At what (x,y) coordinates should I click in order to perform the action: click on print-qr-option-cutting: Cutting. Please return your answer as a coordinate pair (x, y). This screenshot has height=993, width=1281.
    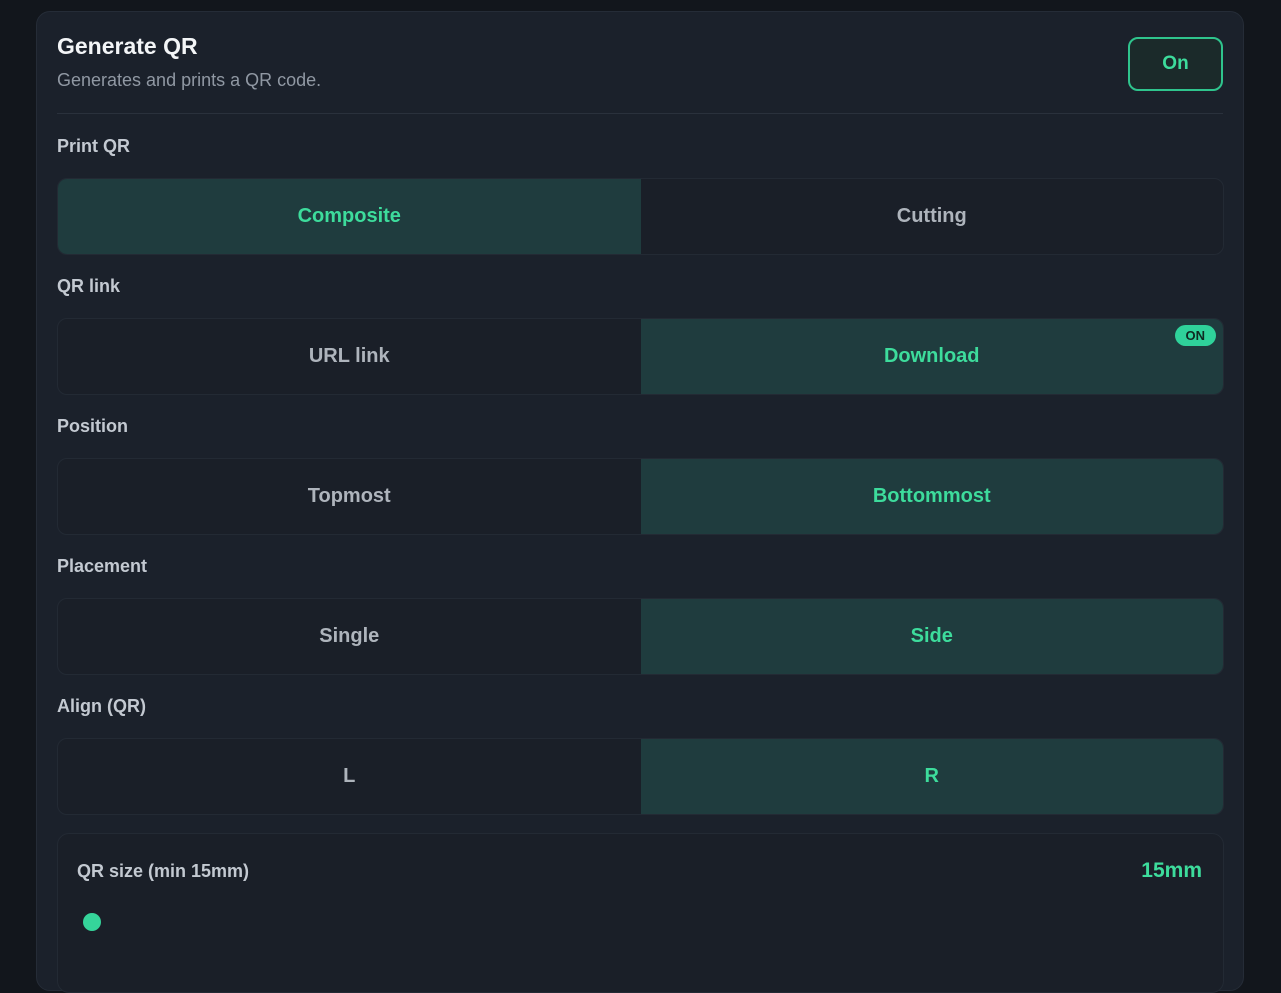
    Looking at the image, I should click on (932, 216).